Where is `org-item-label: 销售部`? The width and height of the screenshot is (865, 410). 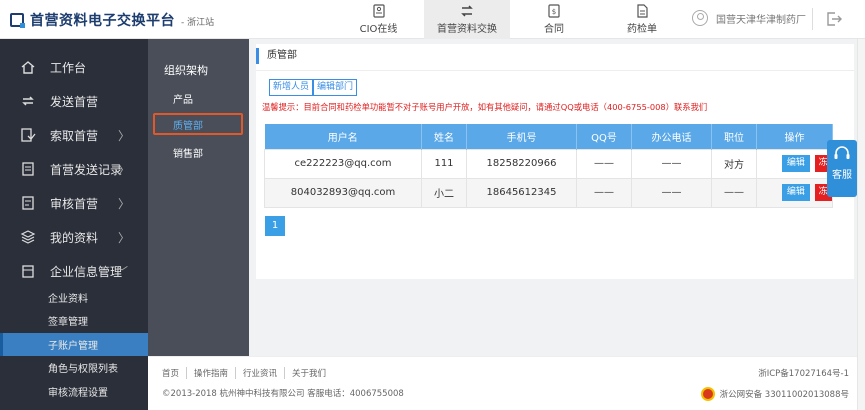 org-item-label: 销售部 is located at coordinates (188, 154).